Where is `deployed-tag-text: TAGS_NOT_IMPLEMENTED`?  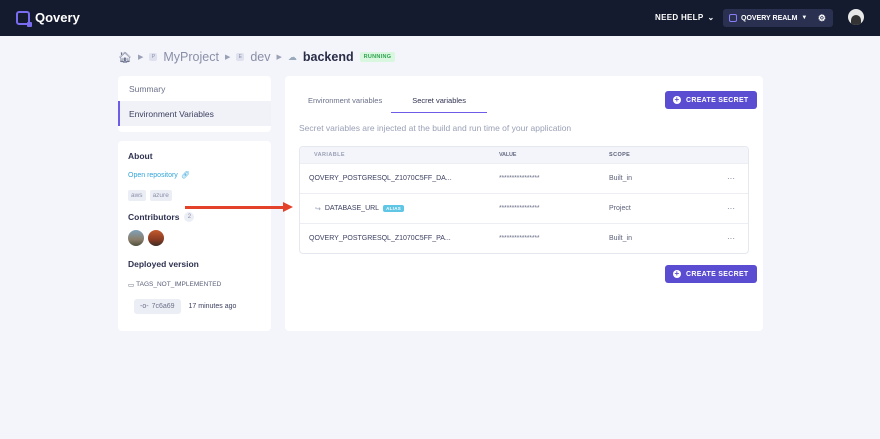 deployed-tag-text: TAGS_NOT_IMPLEMENTED is located at coordinates (179, 284).